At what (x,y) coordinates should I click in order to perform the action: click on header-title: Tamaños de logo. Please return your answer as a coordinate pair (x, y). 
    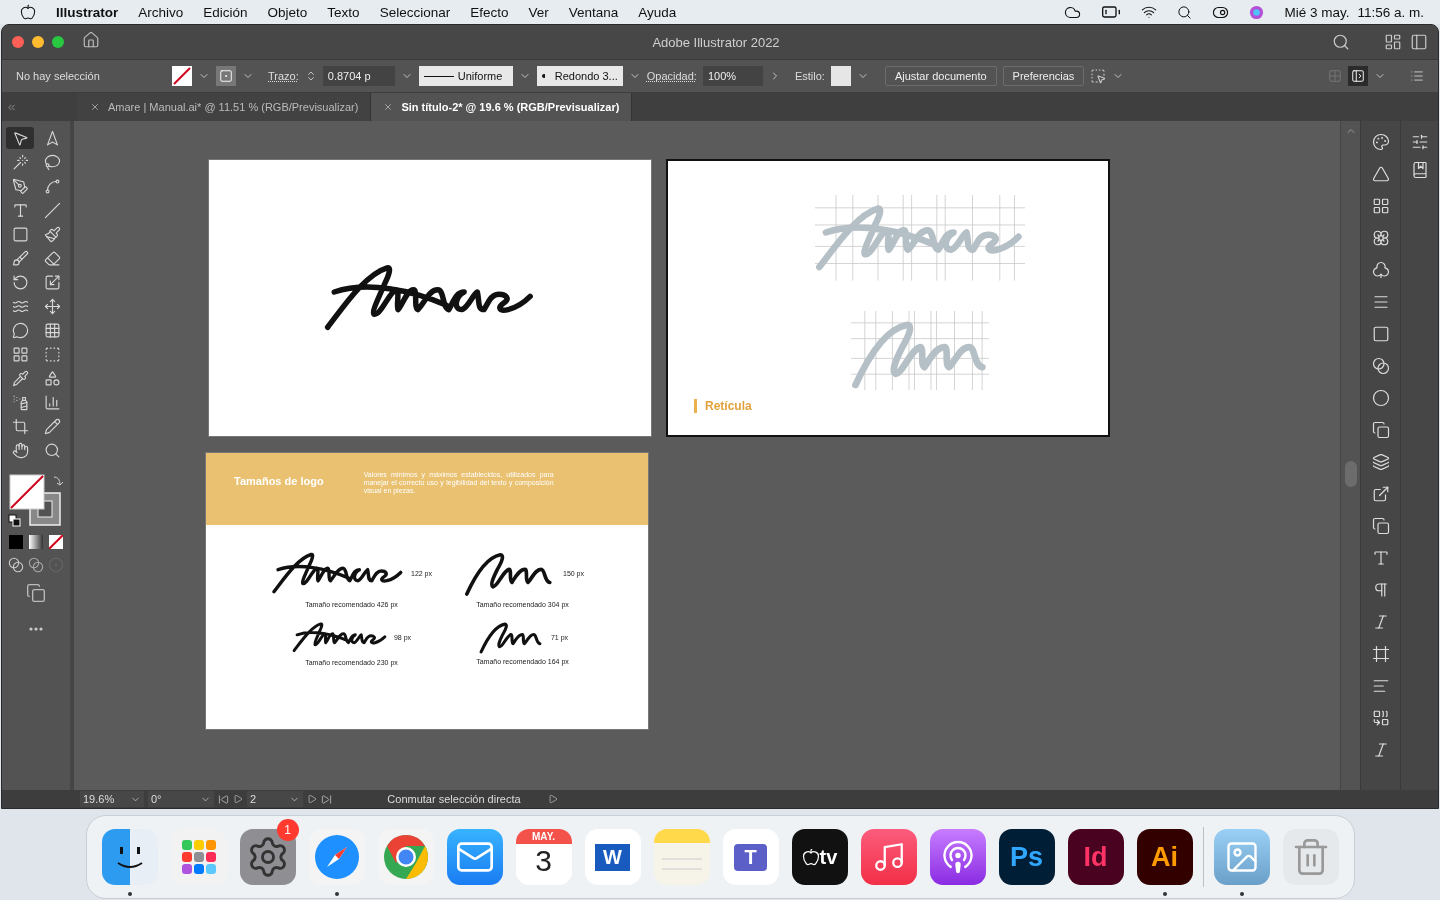
    Looking at the image, I should click on (279, 481).